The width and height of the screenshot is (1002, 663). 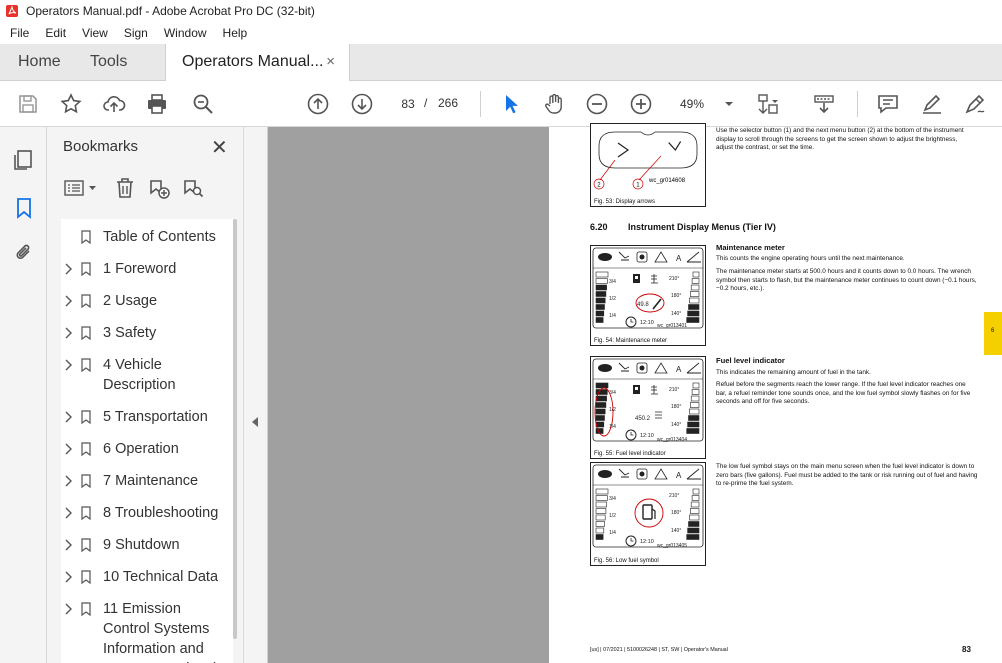 What do you see at coordinates (676, 296) in the screenshot?
I see `svg-text: 180°` at bounding box center [676, 296].